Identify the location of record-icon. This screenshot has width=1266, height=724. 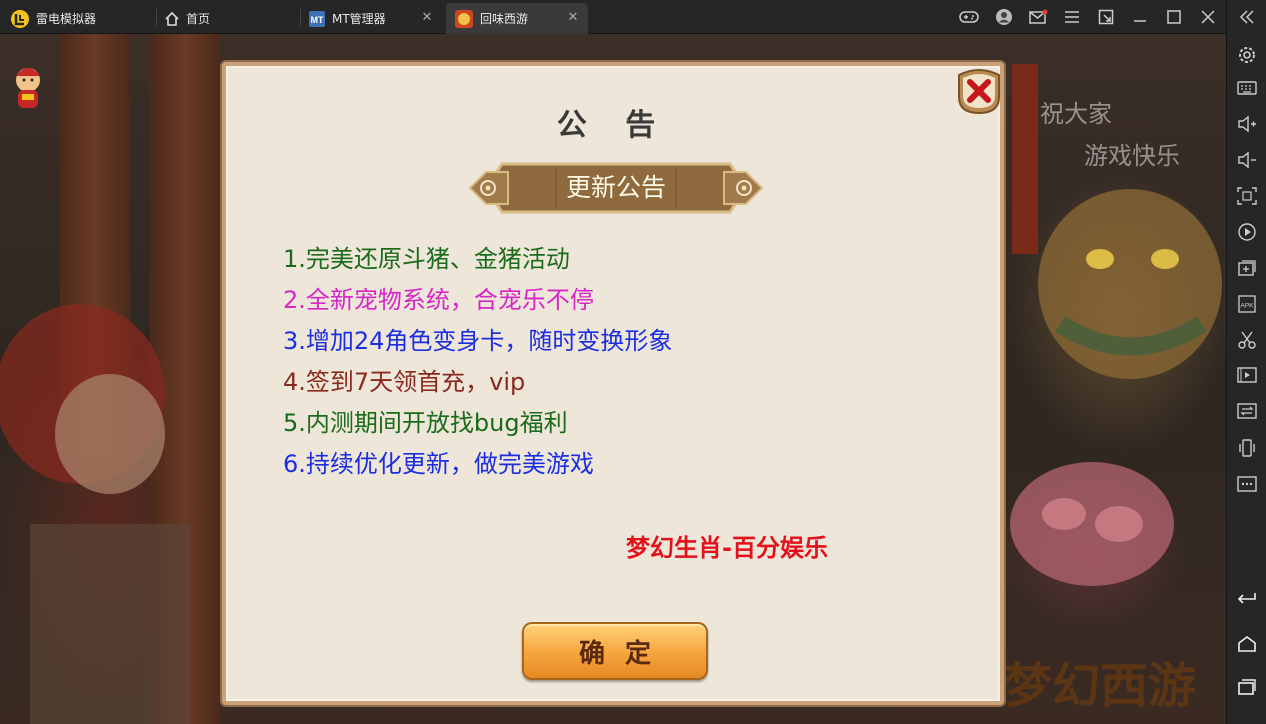
(1247, 232).